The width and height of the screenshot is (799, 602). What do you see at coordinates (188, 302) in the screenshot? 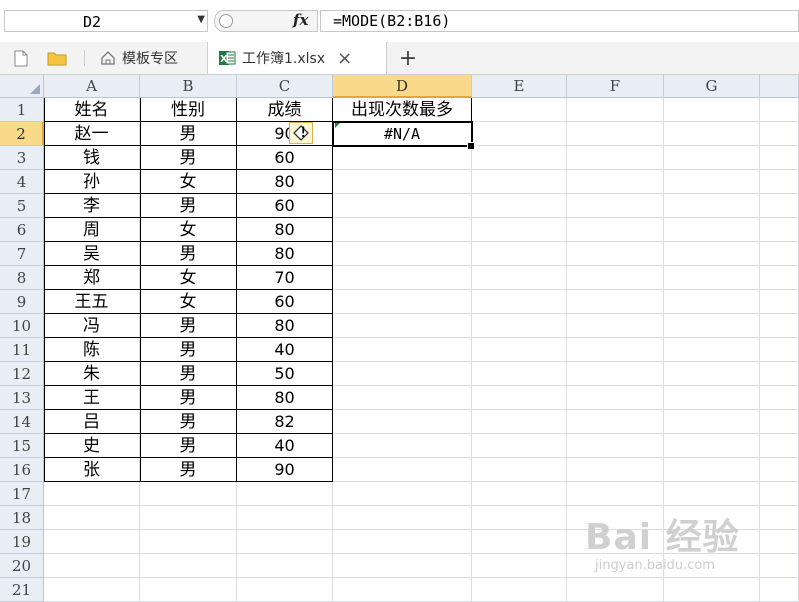
I see `cell-b9: 女` at bounding box center [188, 302].